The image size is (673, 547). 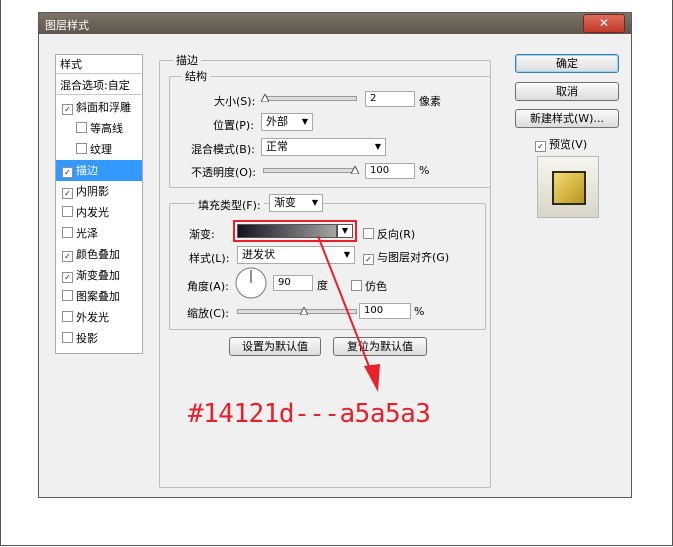 I want to click on preview-swatch, so click(x=569, y=188).